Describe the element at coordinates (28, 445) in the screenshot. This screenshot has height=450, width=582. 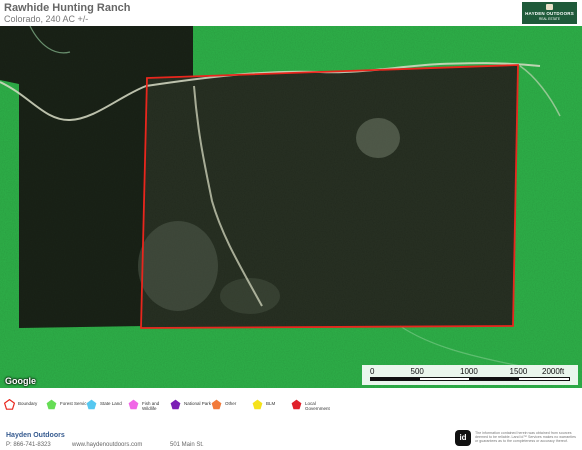
I see `phone-number: P: 866-741-8323` at that location.